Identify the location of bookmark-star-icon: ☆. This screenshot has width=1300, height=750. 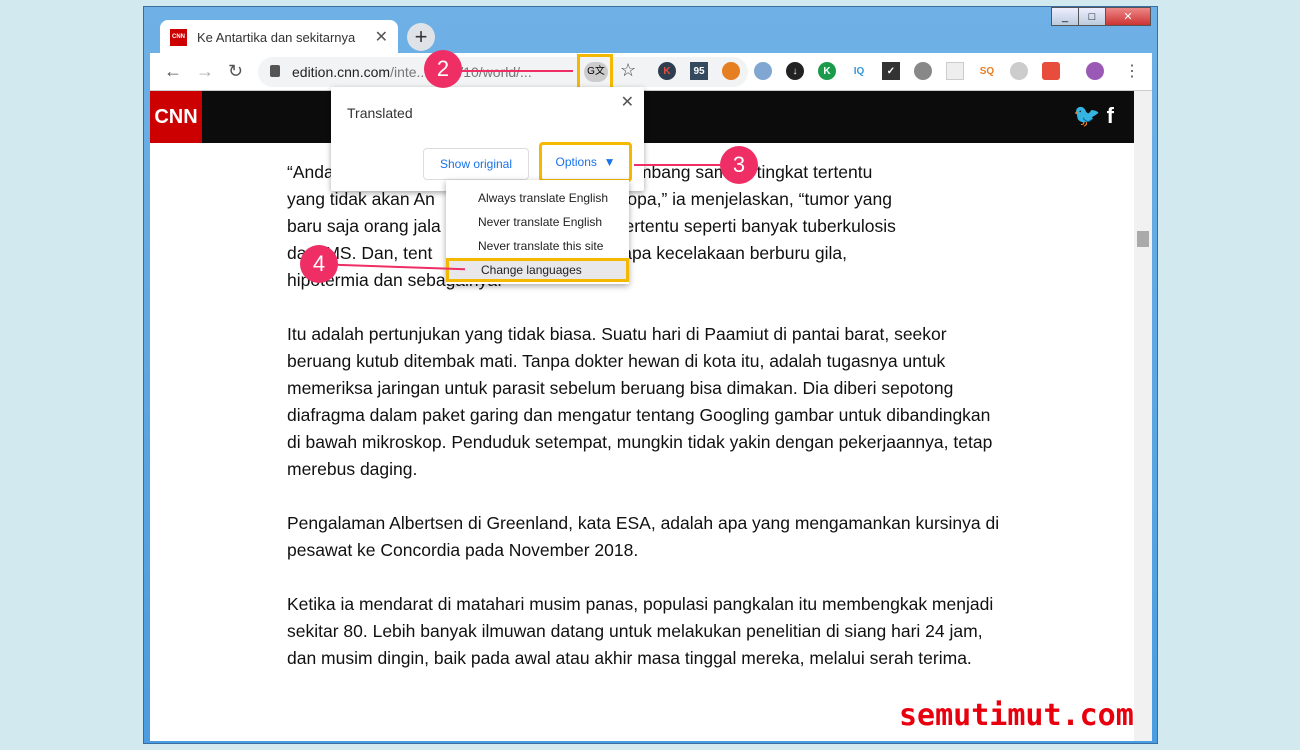
(628, 70).